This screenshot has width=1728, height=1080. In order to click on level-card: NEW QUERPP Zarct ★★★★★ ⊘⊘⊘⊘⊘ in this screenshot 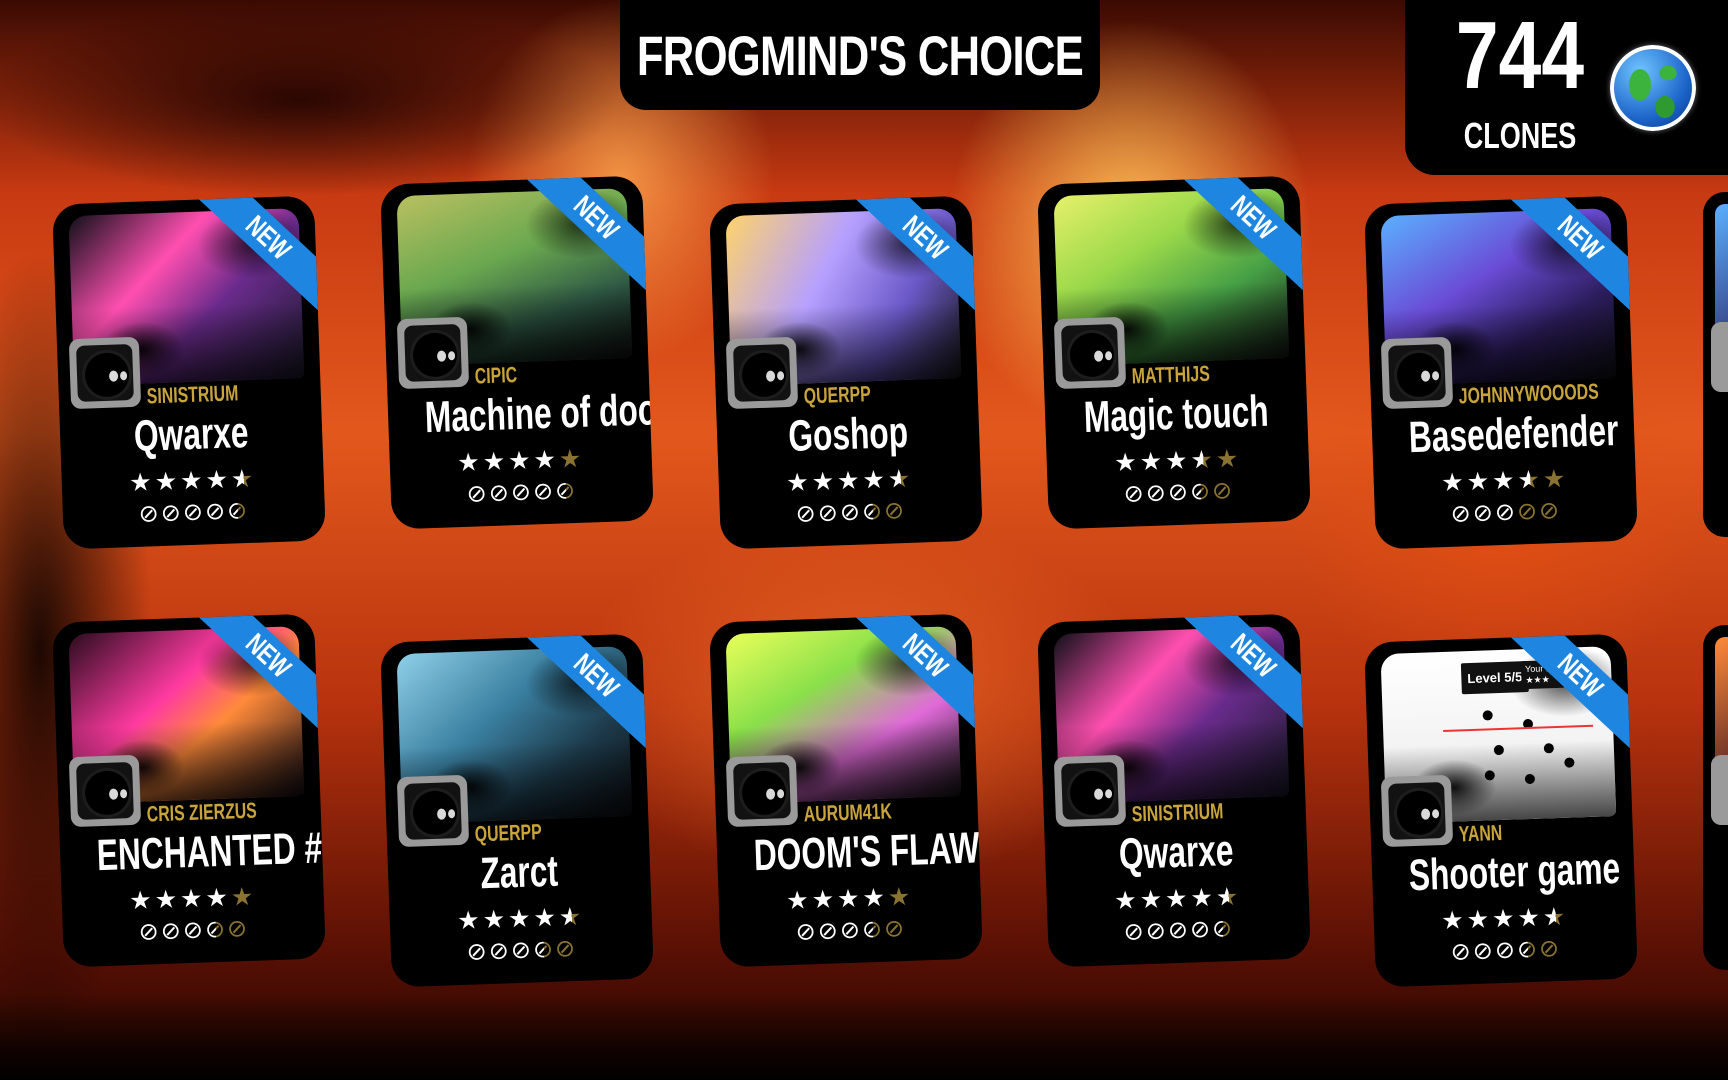, I will do `click(517, 810)`.